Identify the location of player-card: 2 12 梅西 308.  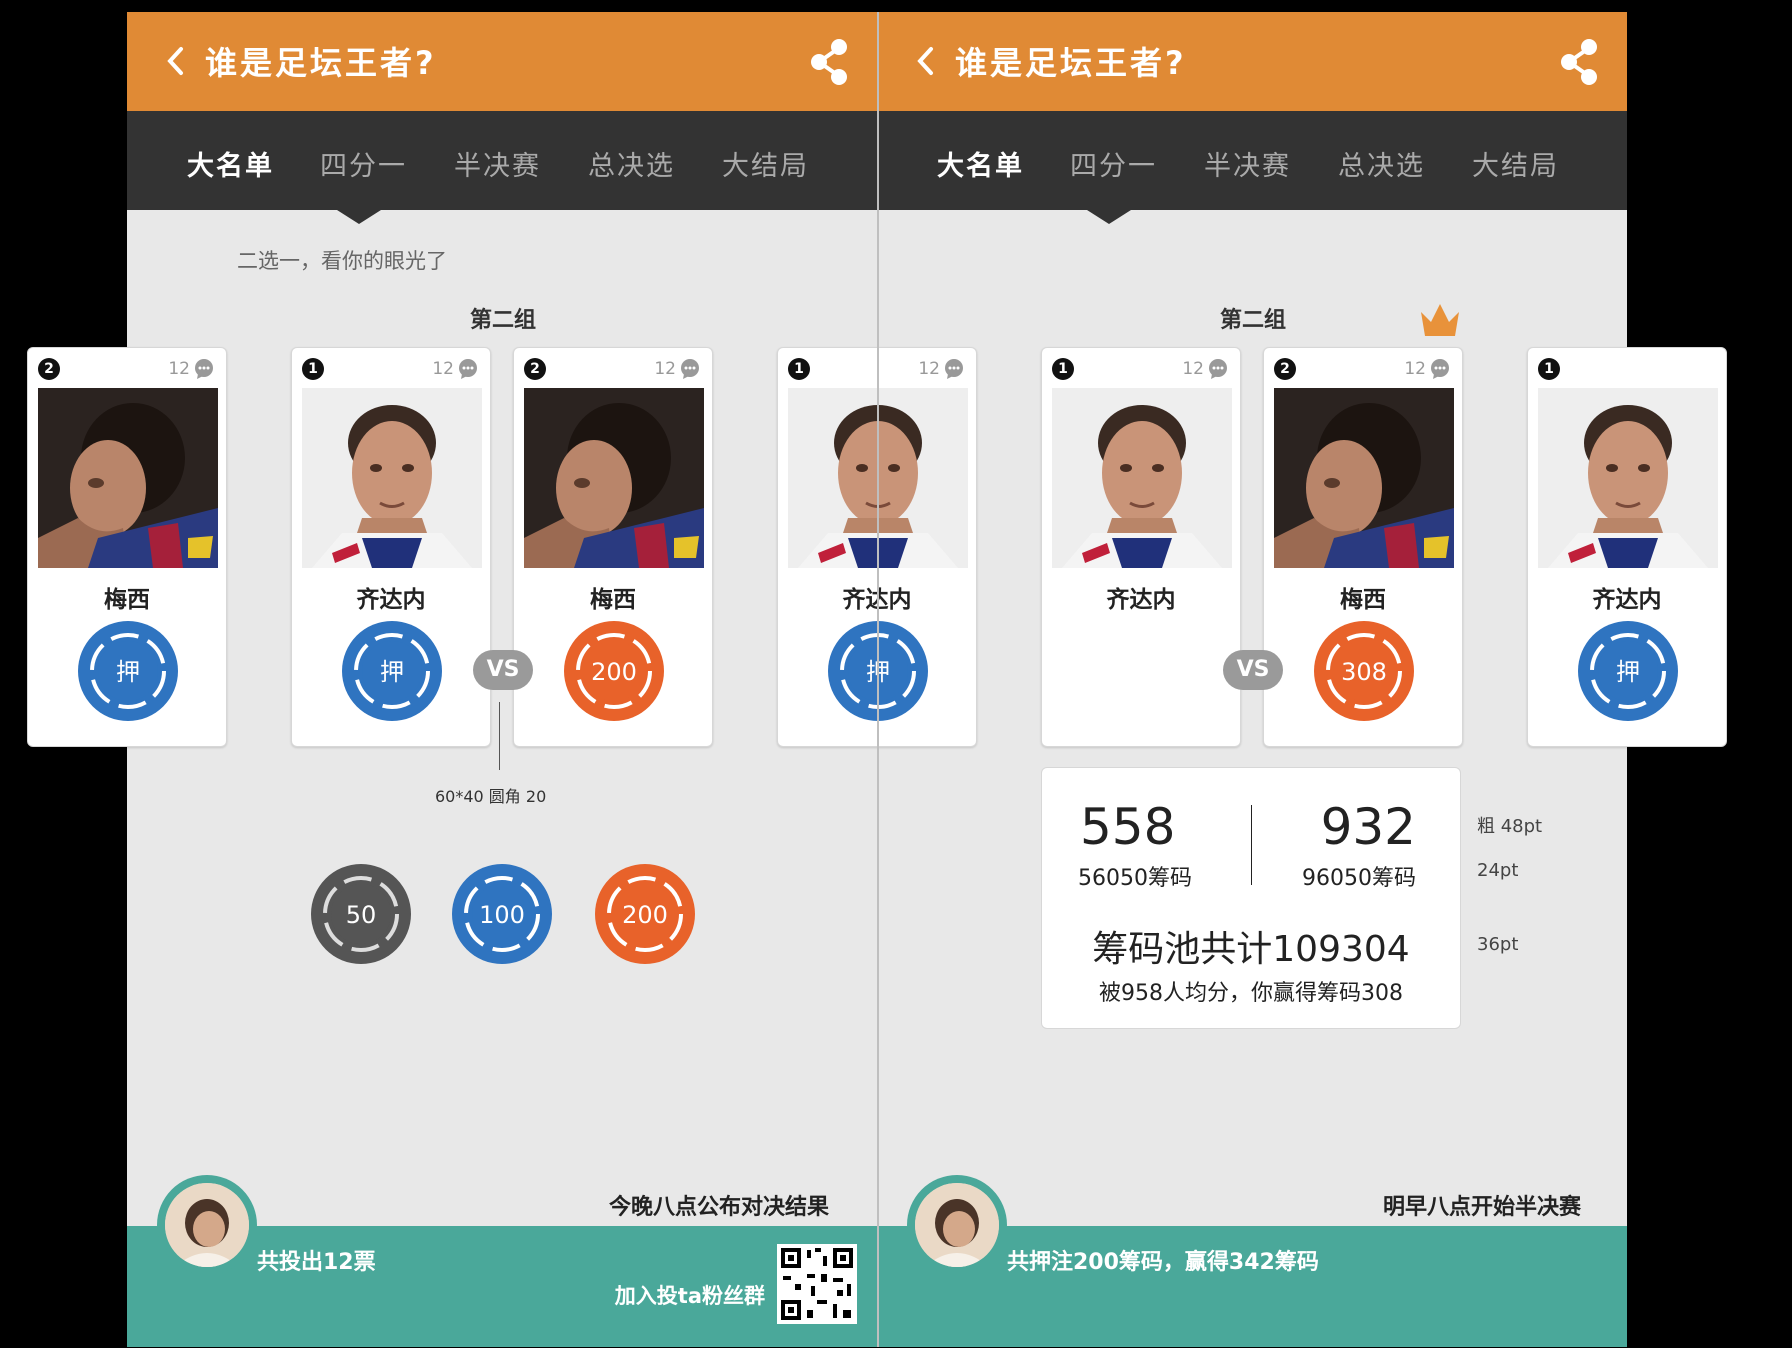
(1363, 547).